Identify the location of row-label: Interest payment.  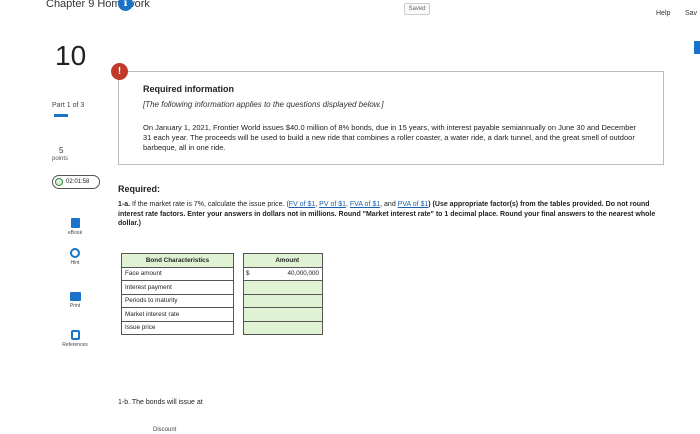
(177, 287).